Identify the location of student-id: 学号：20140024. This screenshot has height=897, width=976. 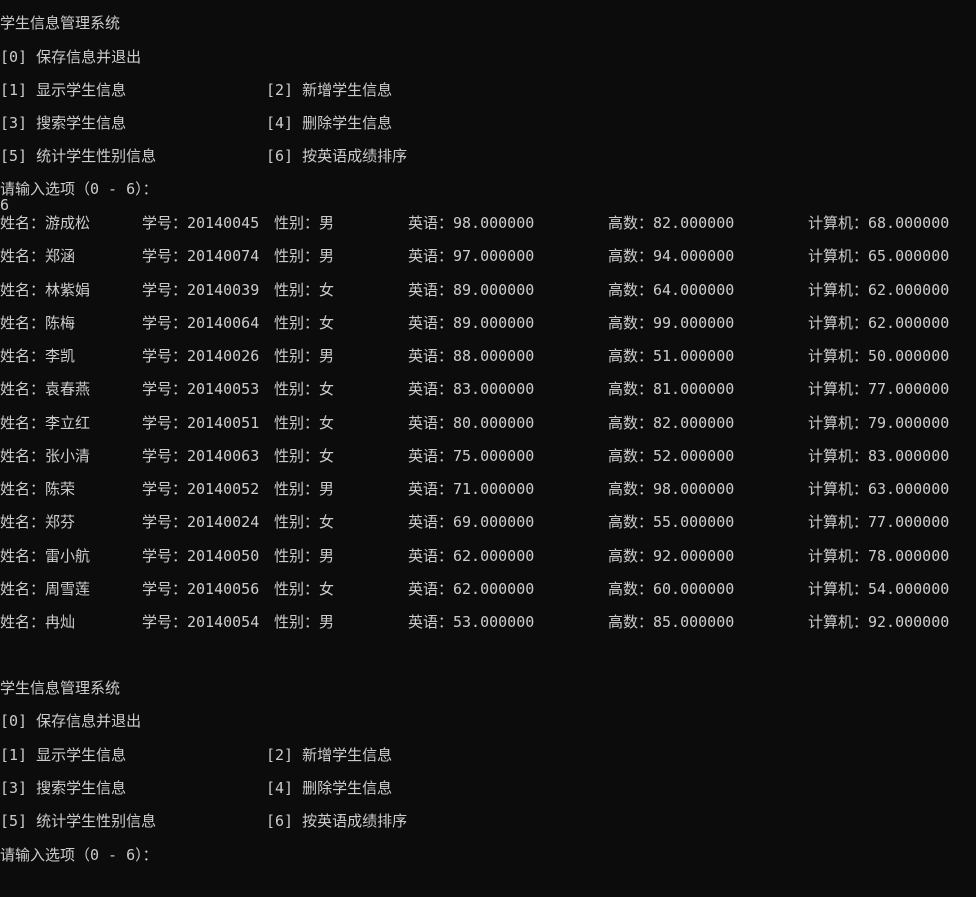
(201, 522).